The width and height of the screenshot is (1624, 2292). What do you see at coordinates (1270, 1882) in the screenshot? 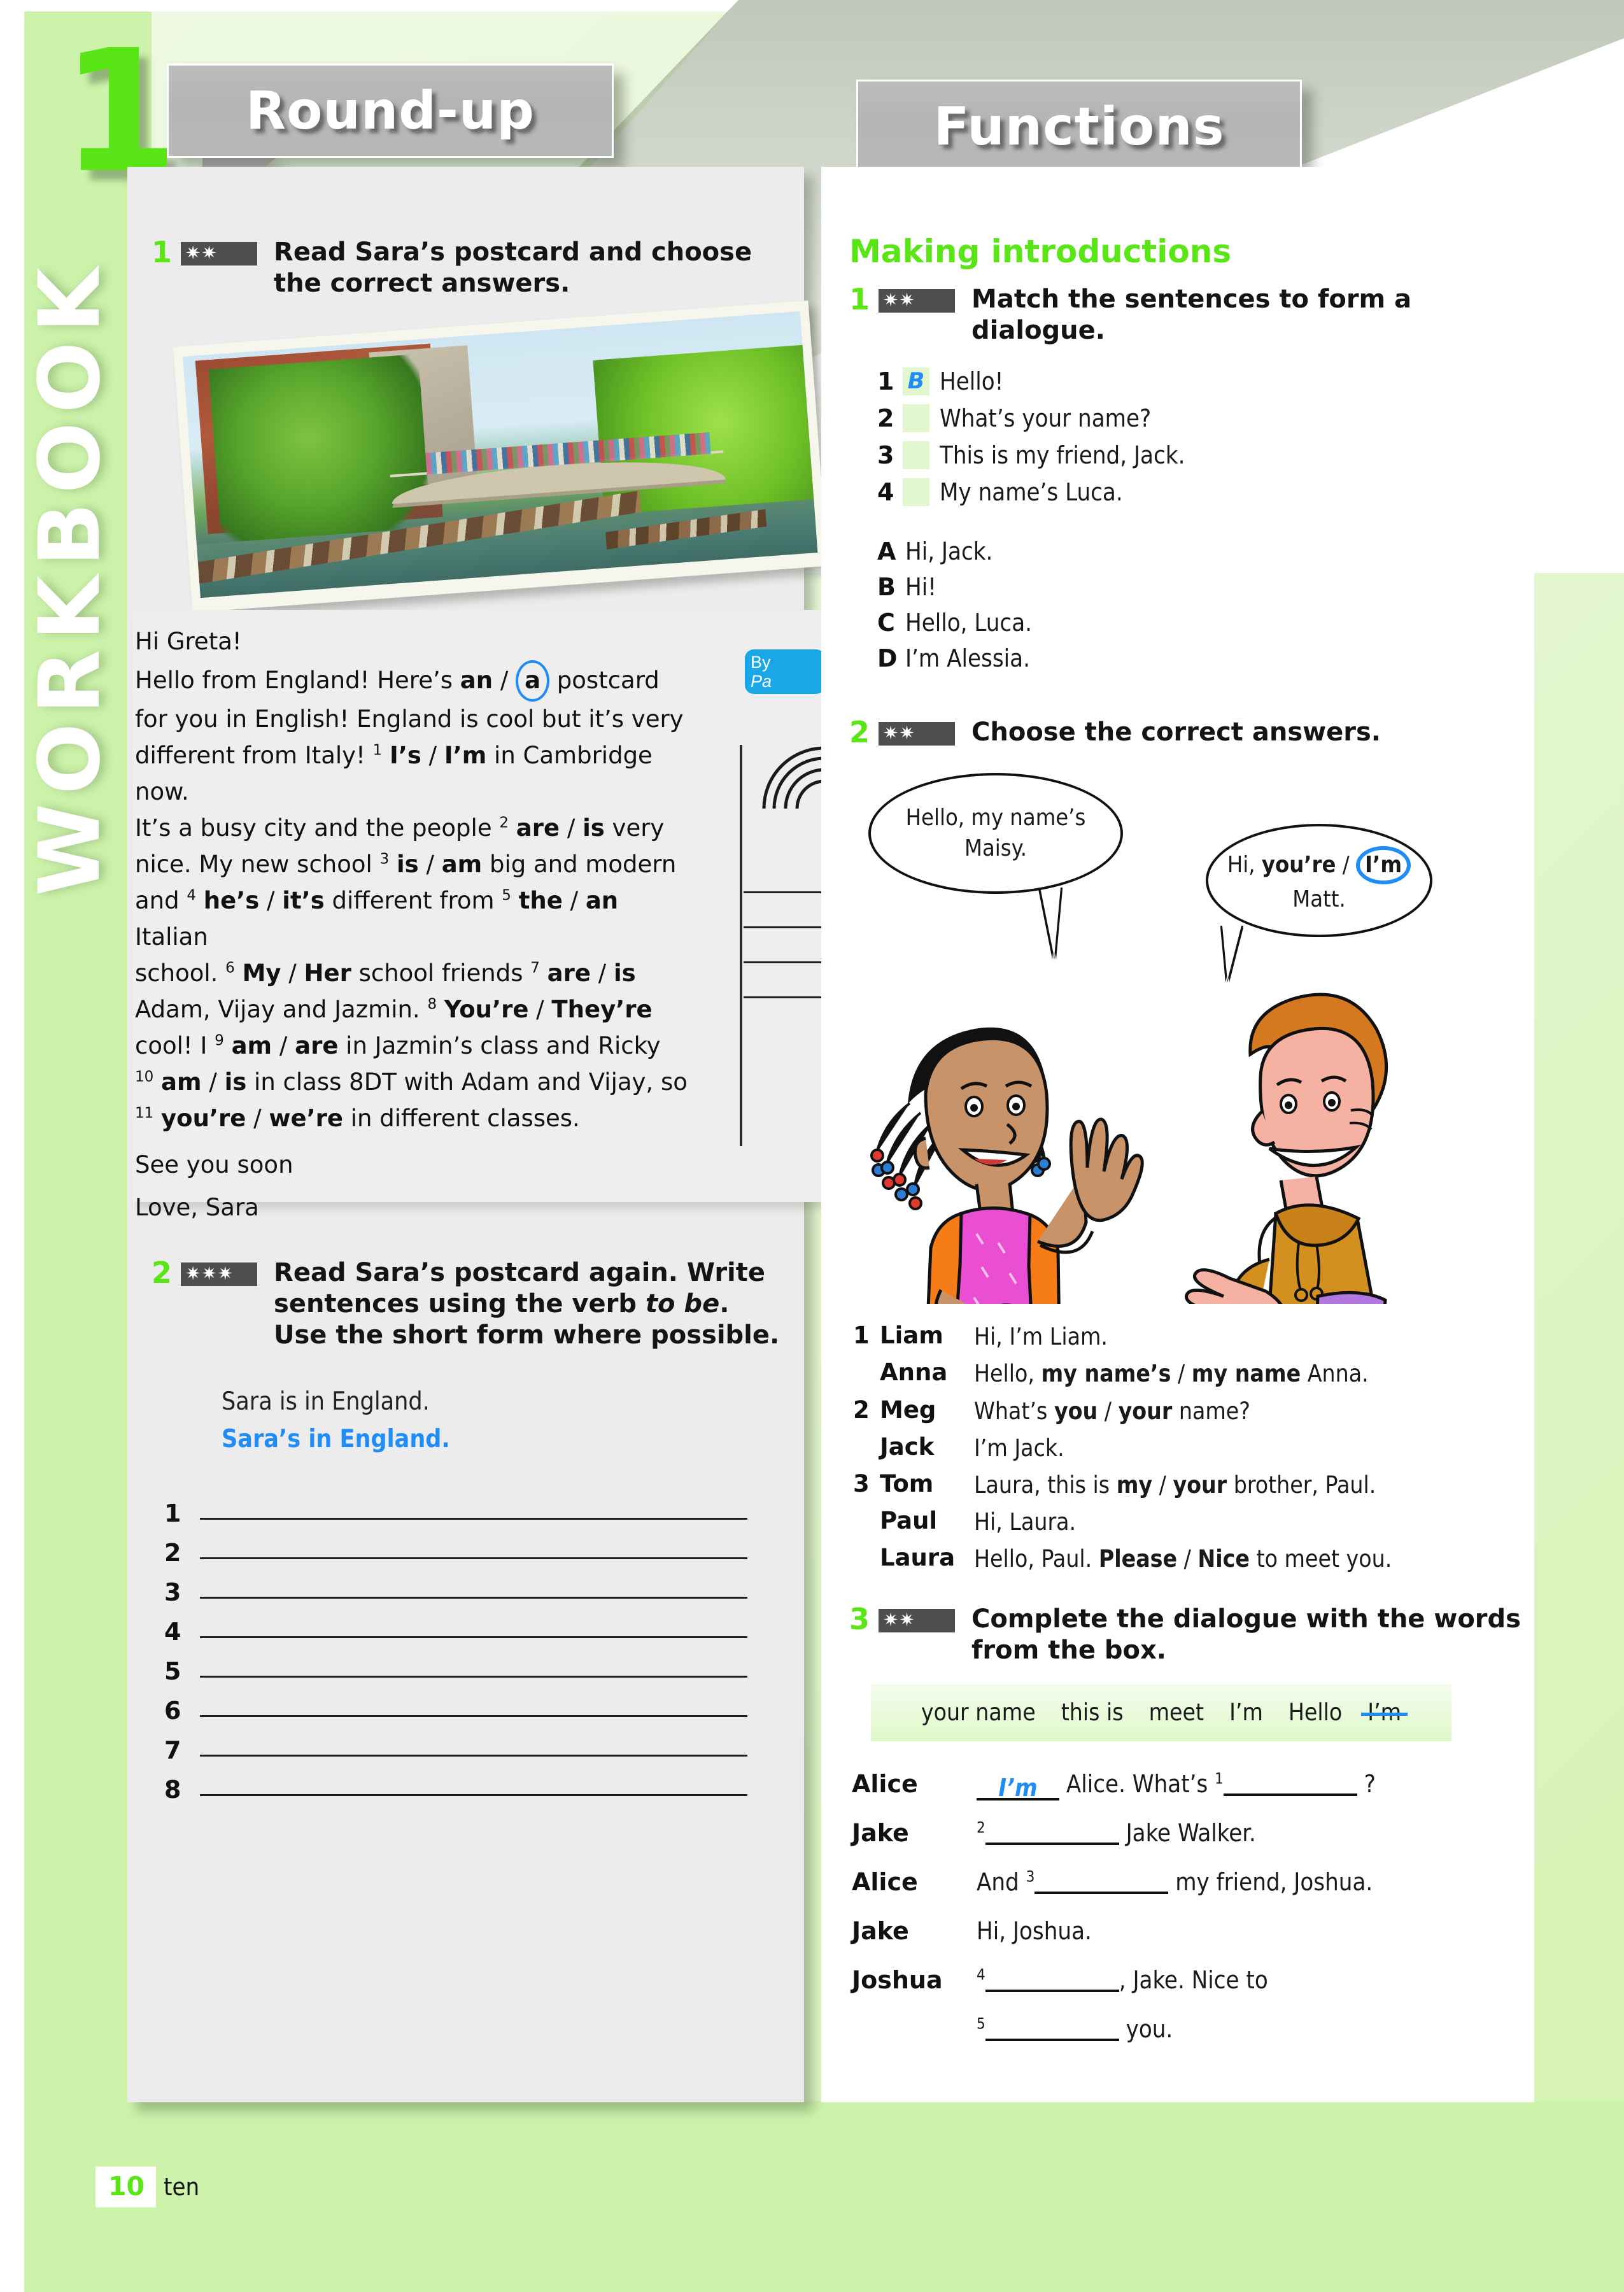
I see `gapfill-post: my friend, Joshua.` at bounding box center [1270, 1882].